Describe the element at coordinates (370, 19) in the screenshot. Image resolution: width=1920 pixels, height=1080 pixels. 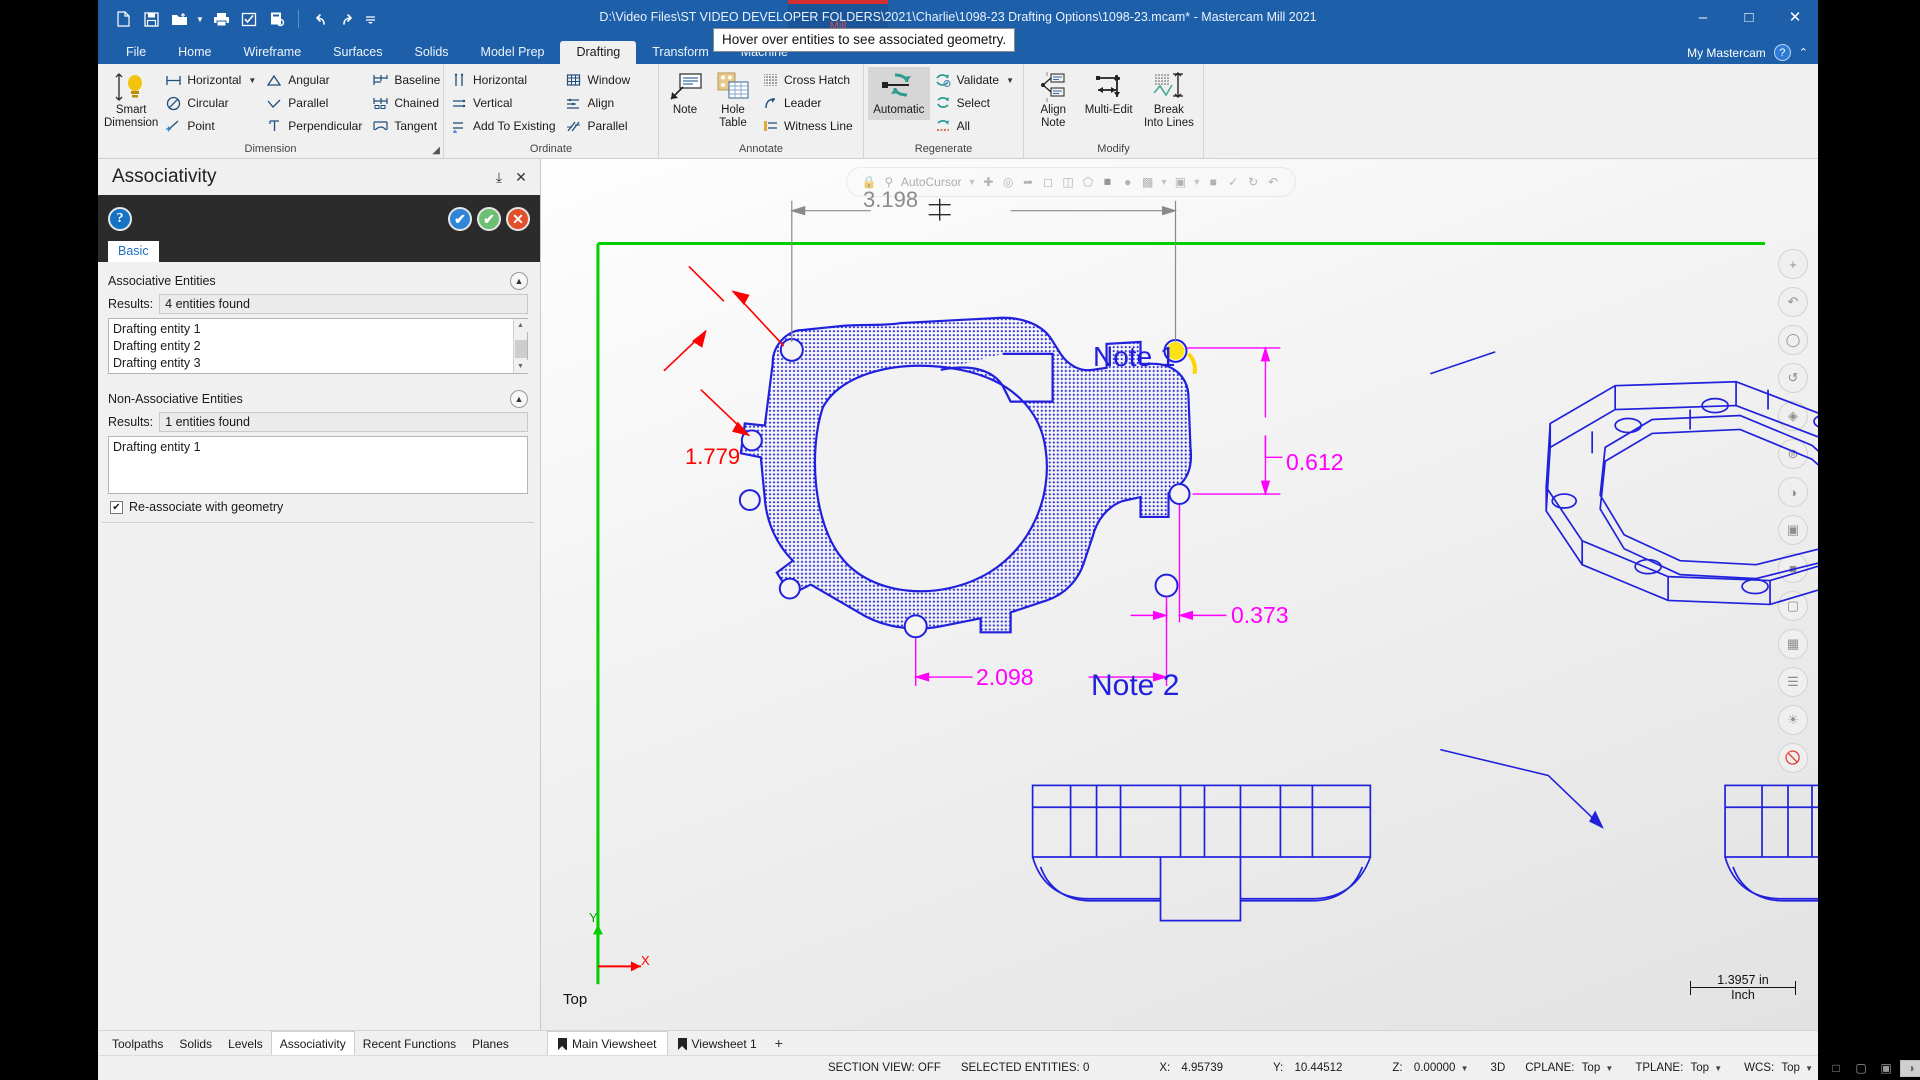
I see `customize-qat-icon` at that location.